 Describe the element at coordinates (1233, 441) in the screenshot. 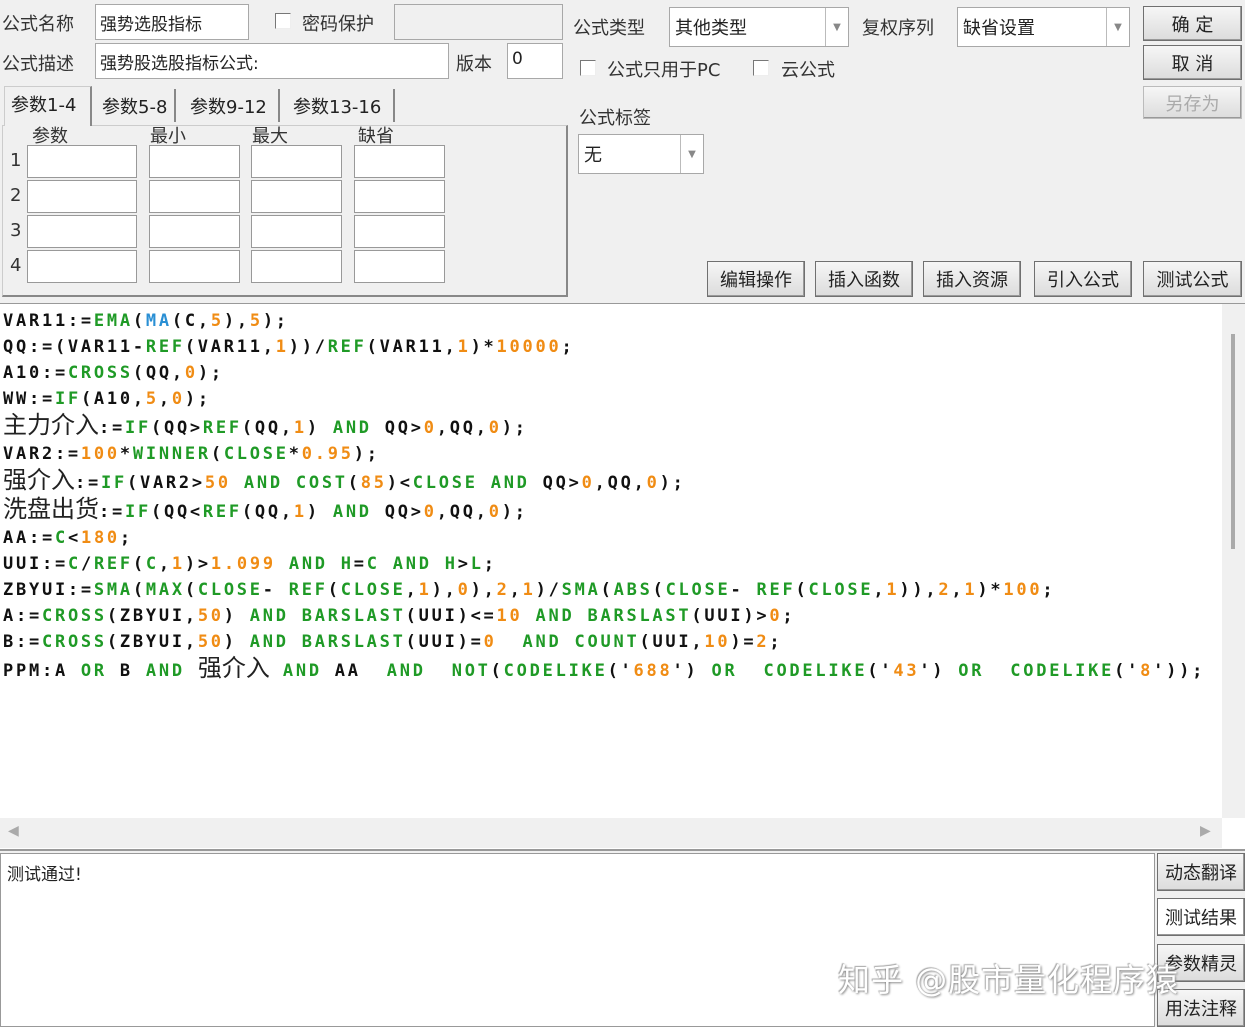

I see `scrollbar-thumb` at that location.